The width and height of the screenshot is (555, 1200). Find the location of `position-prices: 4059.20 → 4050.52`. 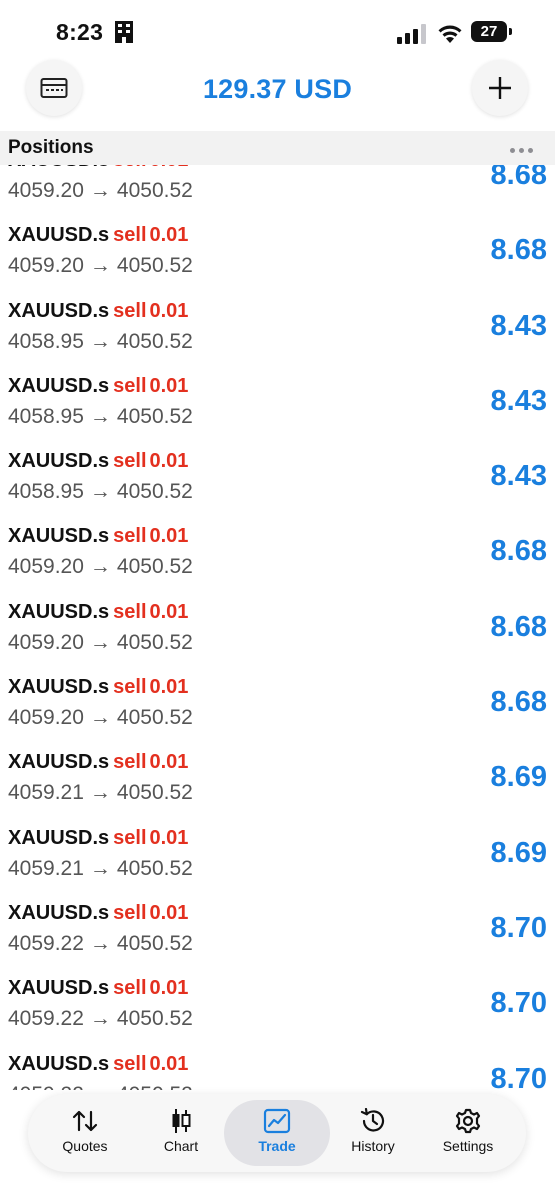

position-prices: 4059.20 → 4050.52 is located at coordinates (100, 643).